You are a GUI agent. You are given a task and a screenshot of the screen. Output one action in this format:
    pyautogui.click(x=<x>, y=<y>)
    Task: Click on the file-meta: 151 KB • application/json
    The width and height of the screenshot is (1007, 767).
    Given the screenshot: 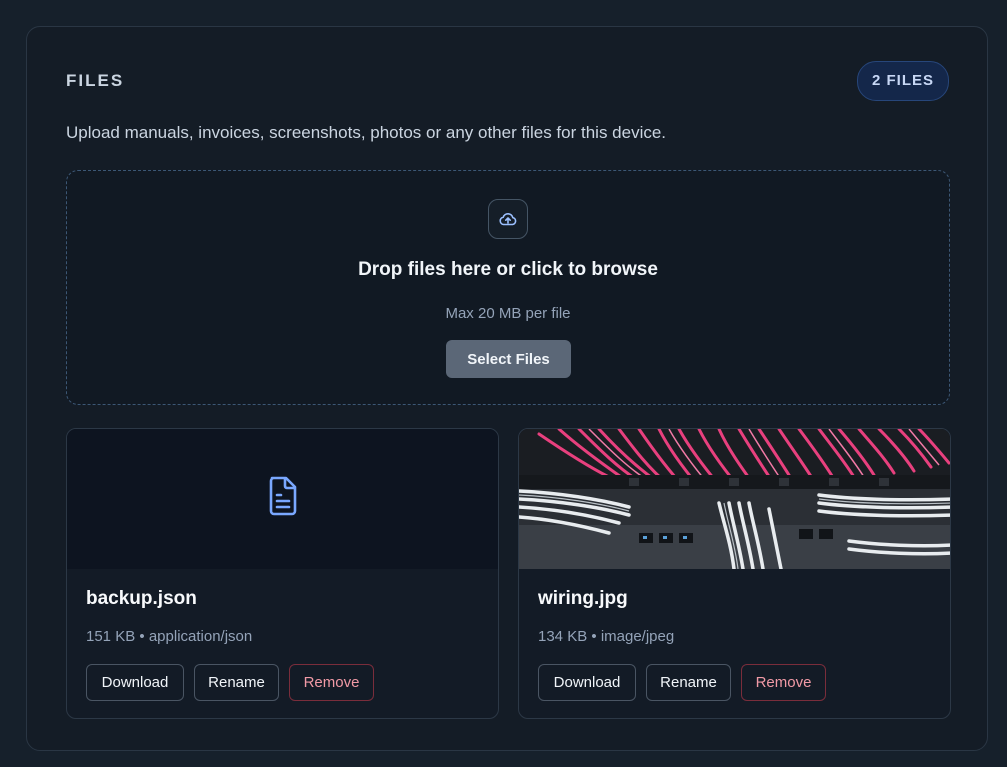 What is the action you would take?
    pyautogui.click(x=169, y=636)
    